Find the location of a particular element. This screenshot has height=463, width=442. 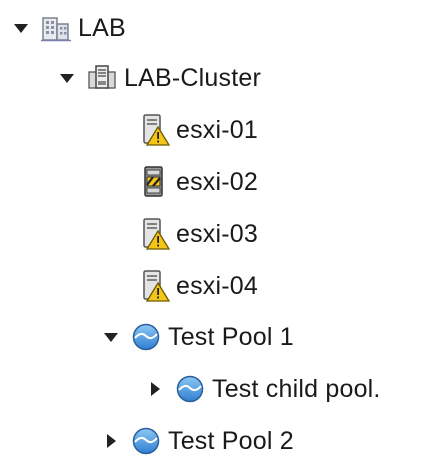

tree-node-datacenter: LAB is located at coordinates (68, 28).